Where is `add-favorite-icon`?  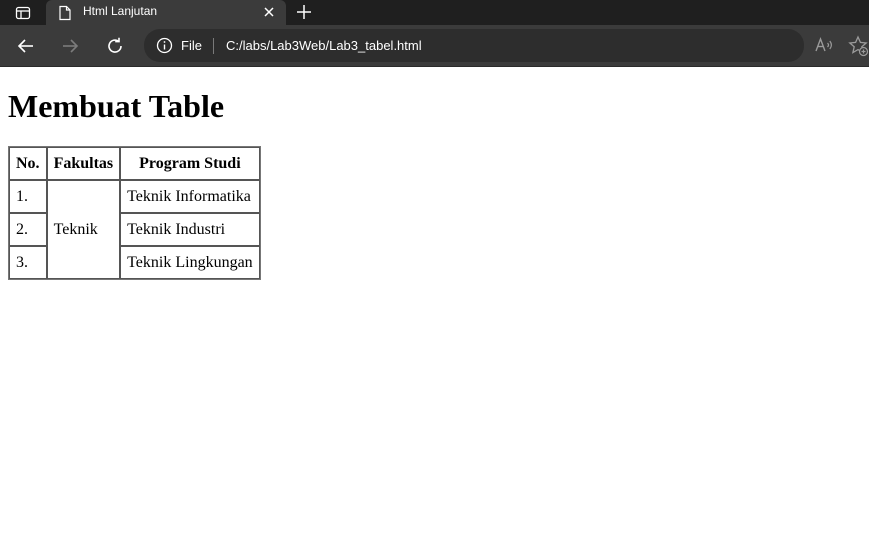 add-favorite-icon is located at coordinates (857, 46).